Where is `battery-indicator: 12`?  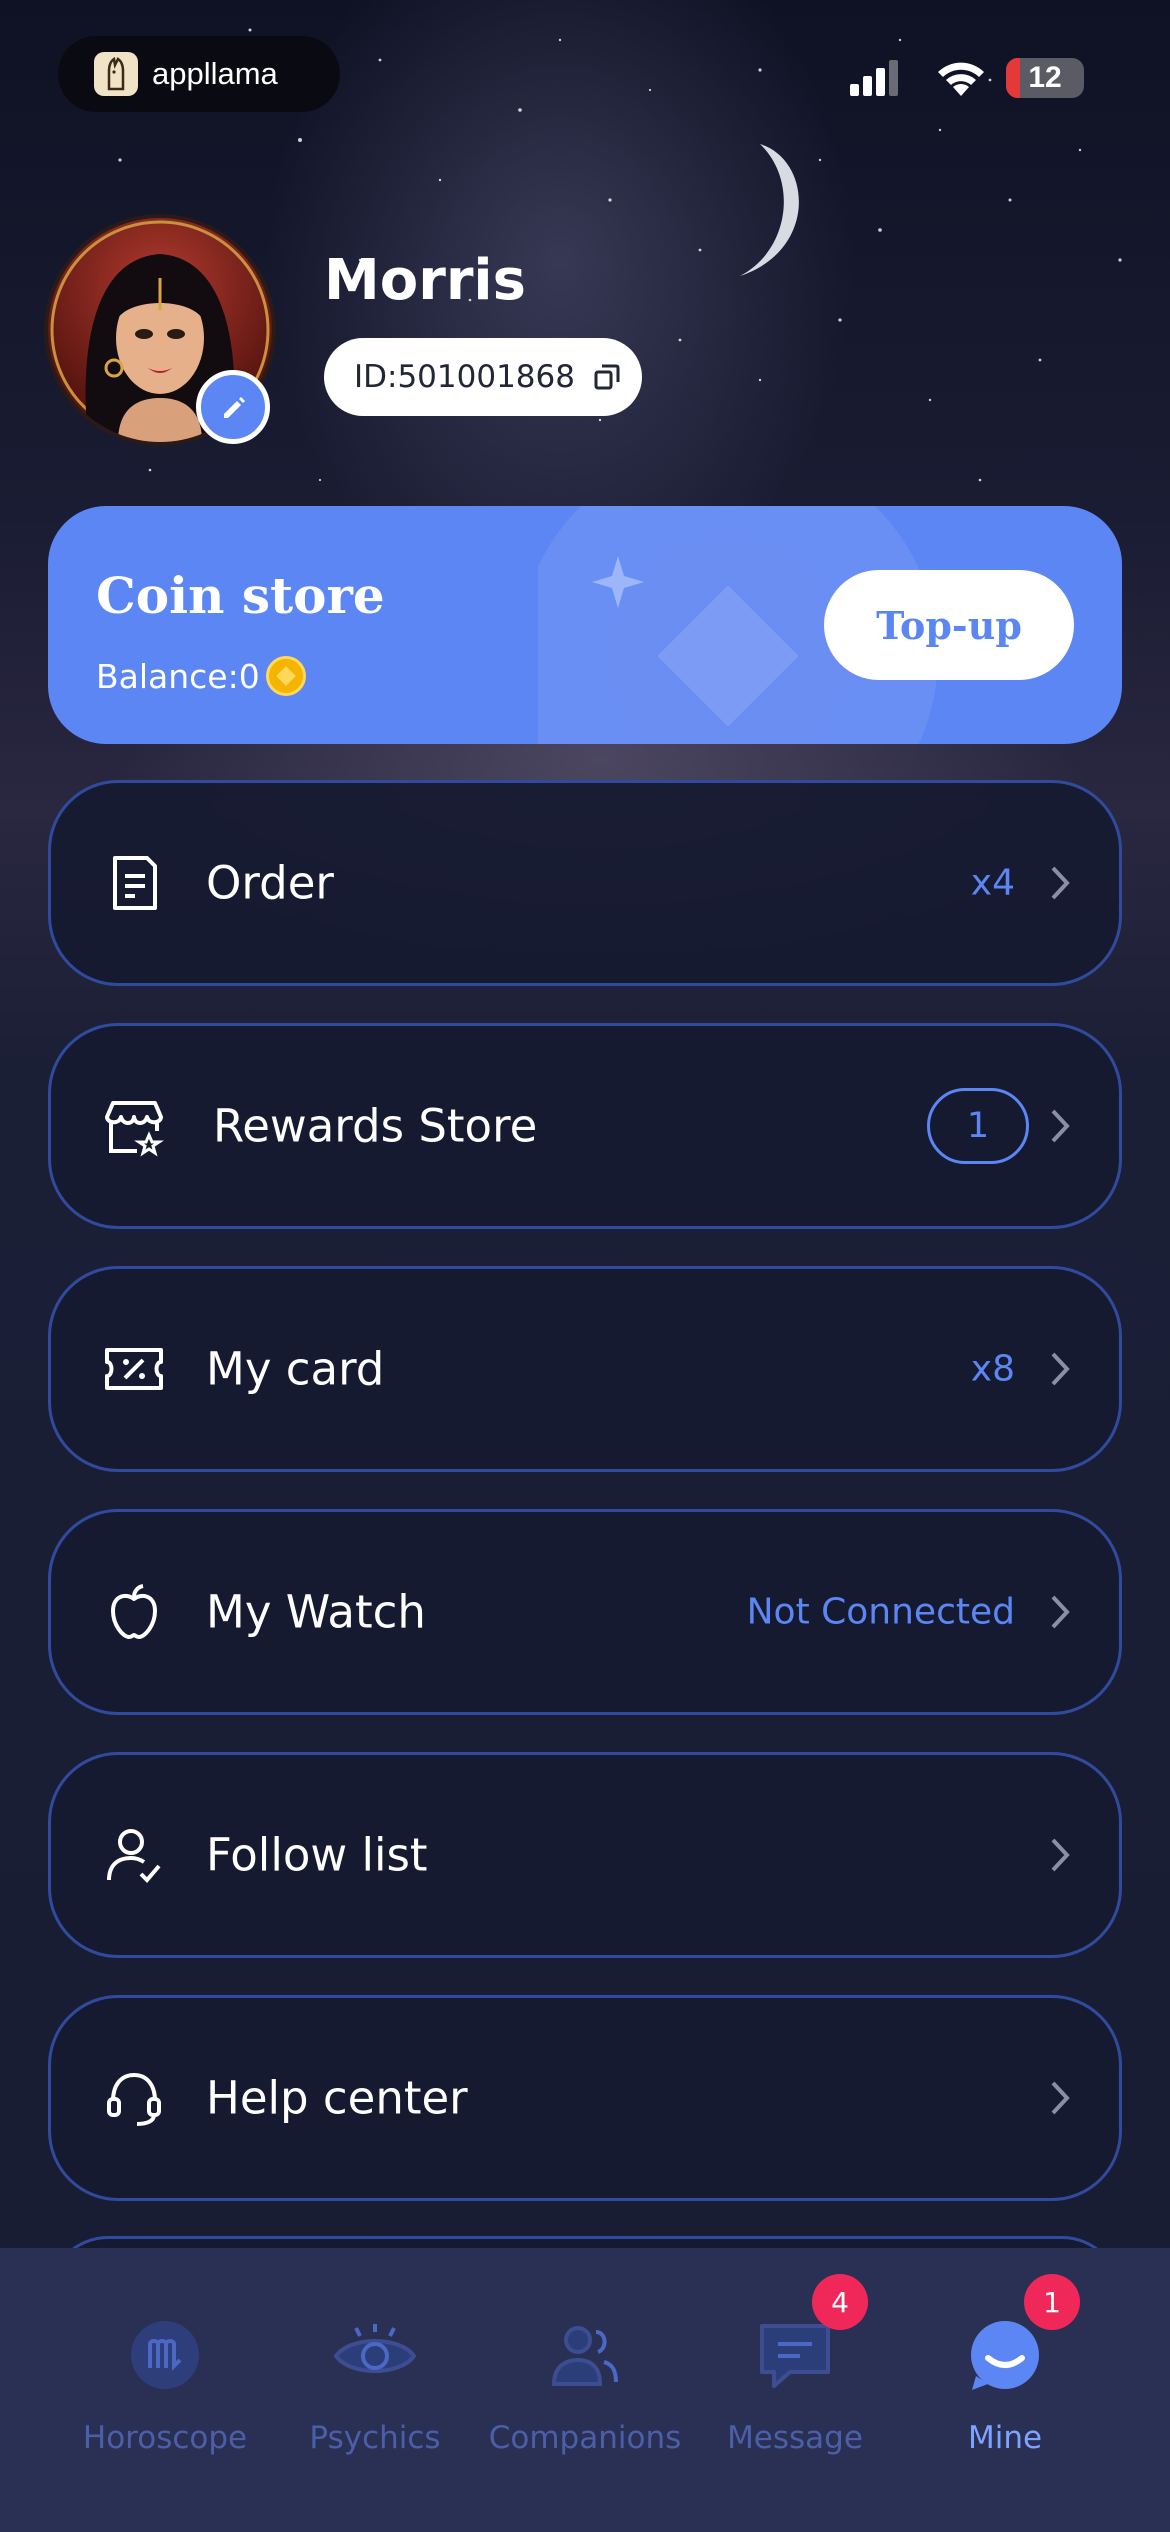 battery-indicator: 12 is located at coordinates (1045, 78).